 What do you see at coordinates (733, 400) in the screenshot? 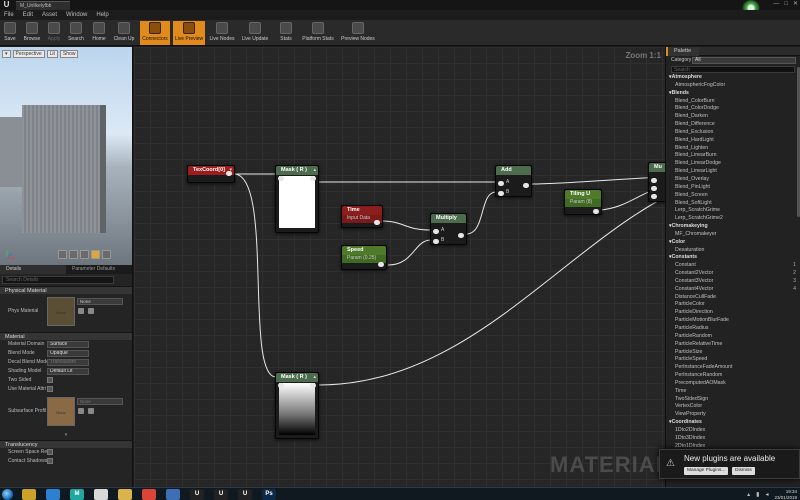
I see `palette-item: TwoSidedSign` at bounding box center [733, 400].